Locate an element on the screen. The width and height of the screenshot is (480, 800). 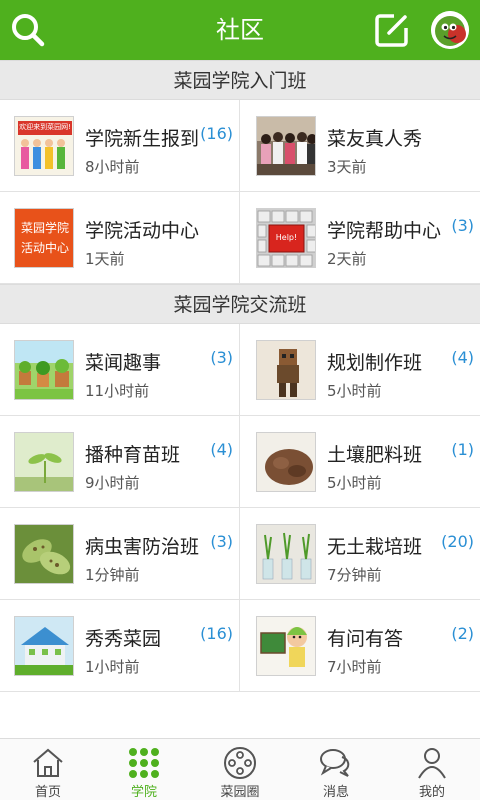
forum-item-pest-control: 病虫害防治班 1分钟前 (3) is located at coordinates (120, 554).